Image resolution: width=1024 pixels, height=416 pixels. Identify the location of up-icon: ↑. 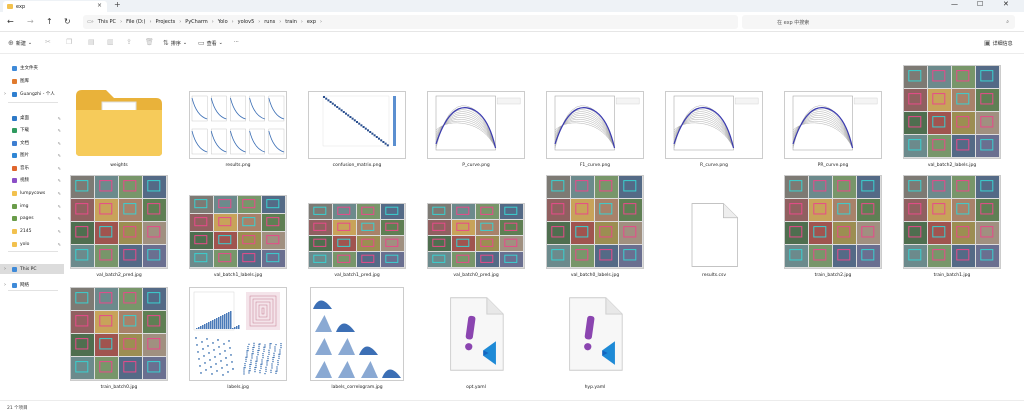
(49, 21).